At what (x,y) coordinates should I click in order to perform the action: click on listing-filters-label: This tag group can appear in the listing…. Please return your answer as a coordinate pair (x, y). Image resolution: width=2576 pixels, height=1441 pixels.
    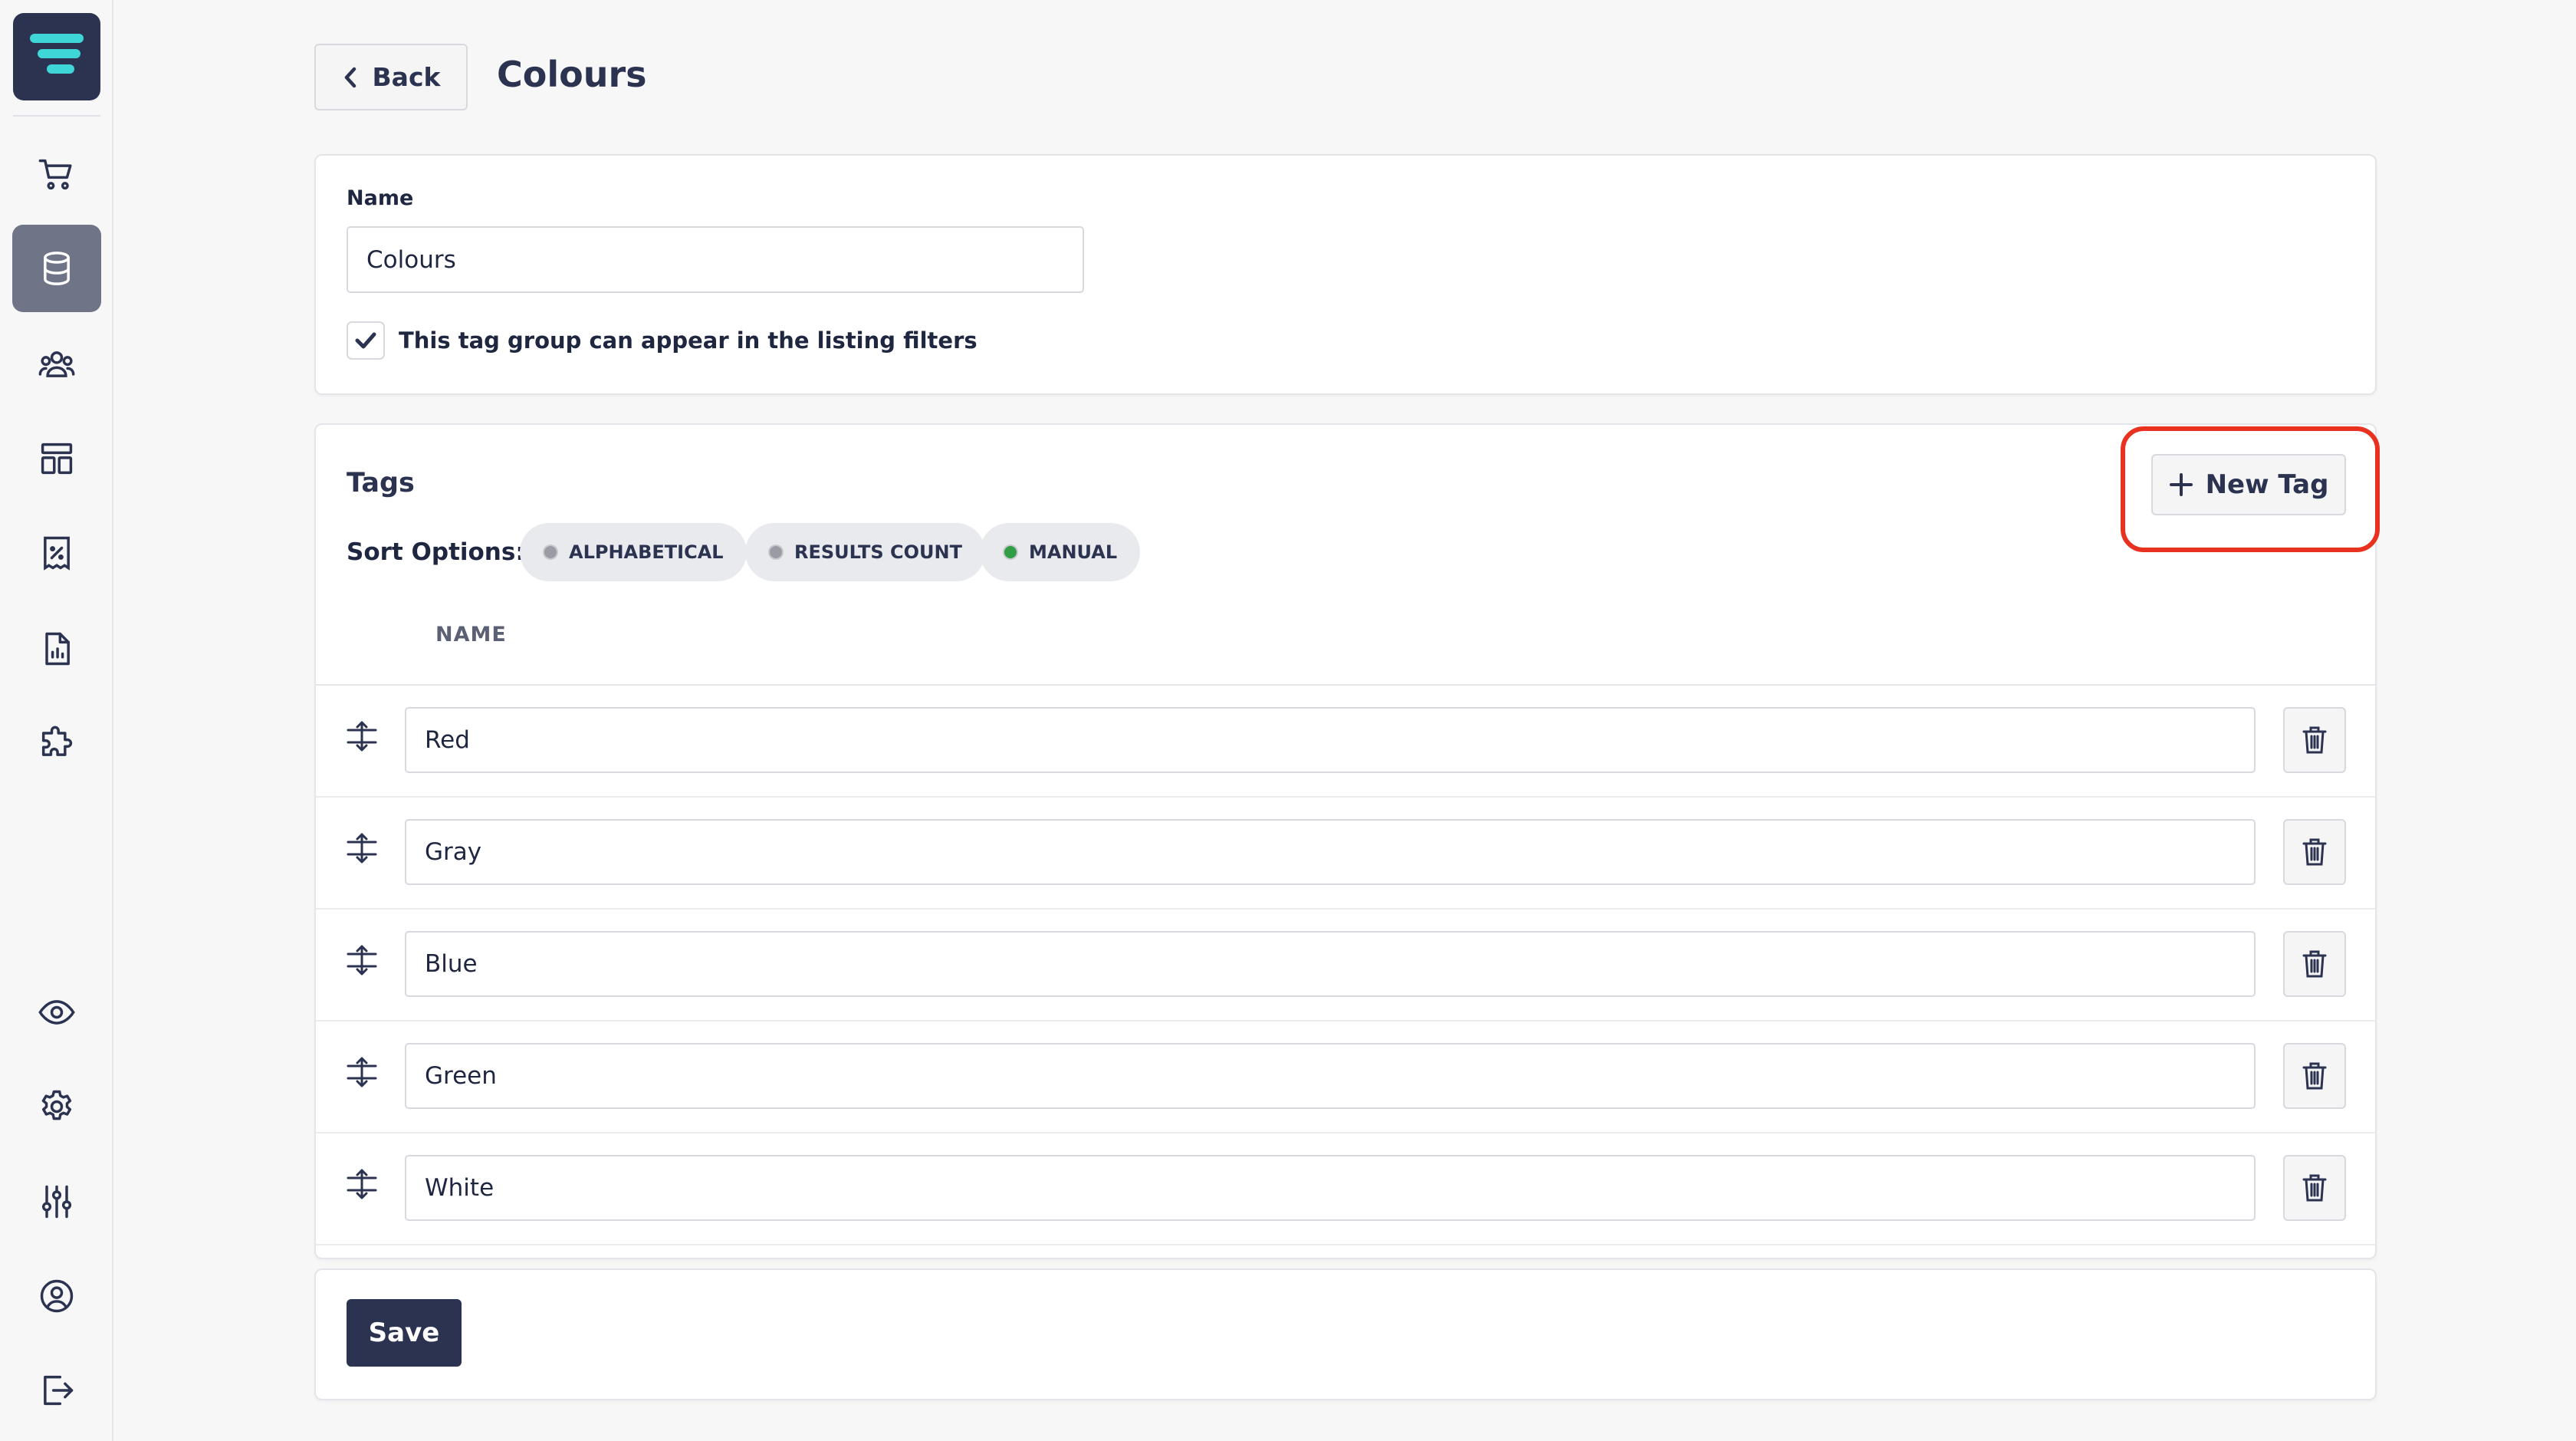
    Looking at the image, I should click on (689, 341).